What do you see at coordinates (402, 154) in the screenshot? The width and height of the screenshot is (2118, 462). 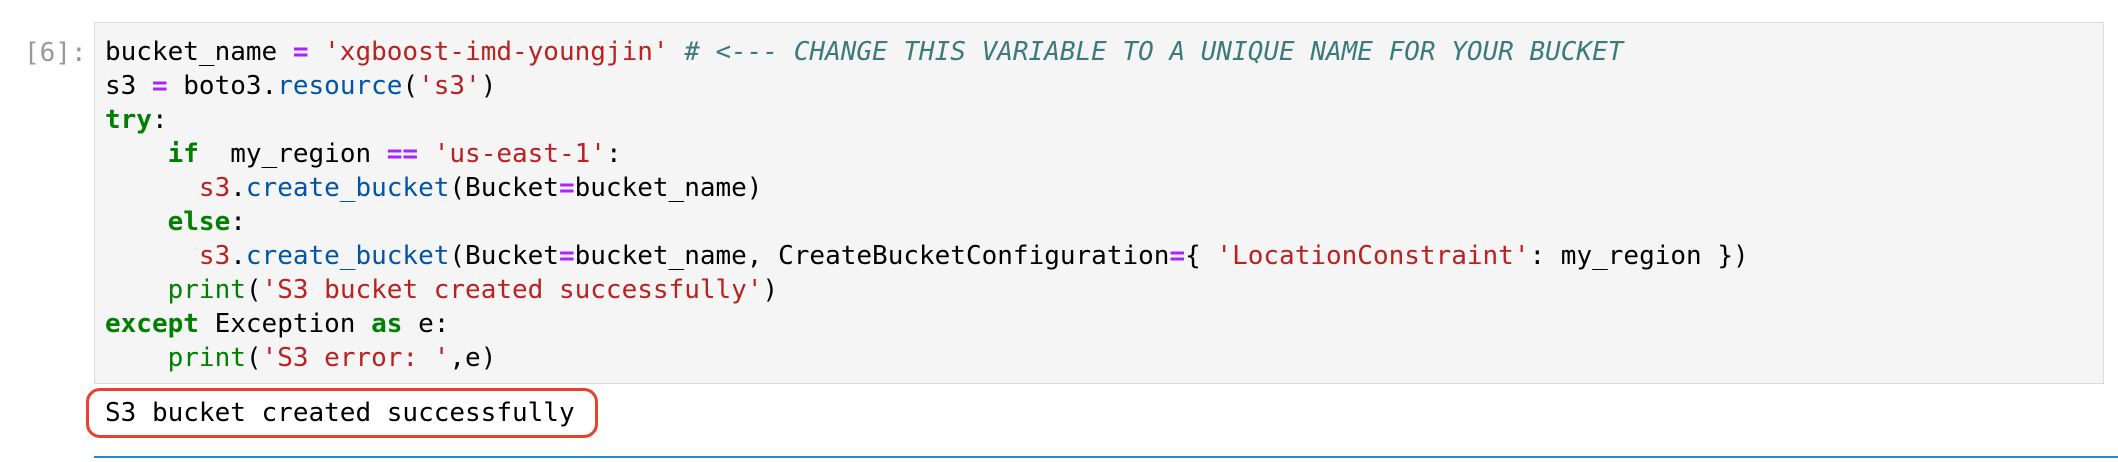 I see `code-token: ==` at bounding box center [402, 154].